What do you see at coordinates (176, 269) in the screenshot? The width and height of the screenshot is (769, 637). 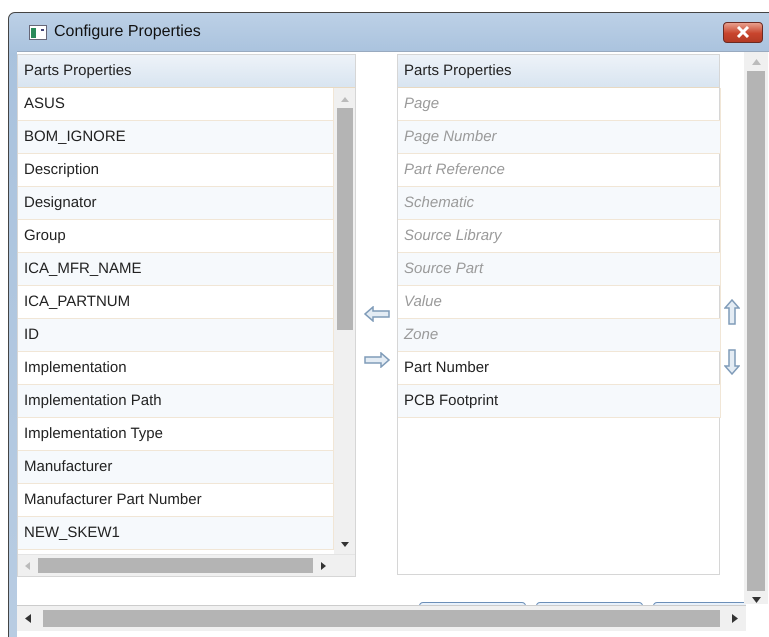 I see `list-item: ICA_MFR_NAME` at bounding box center [176, 269].